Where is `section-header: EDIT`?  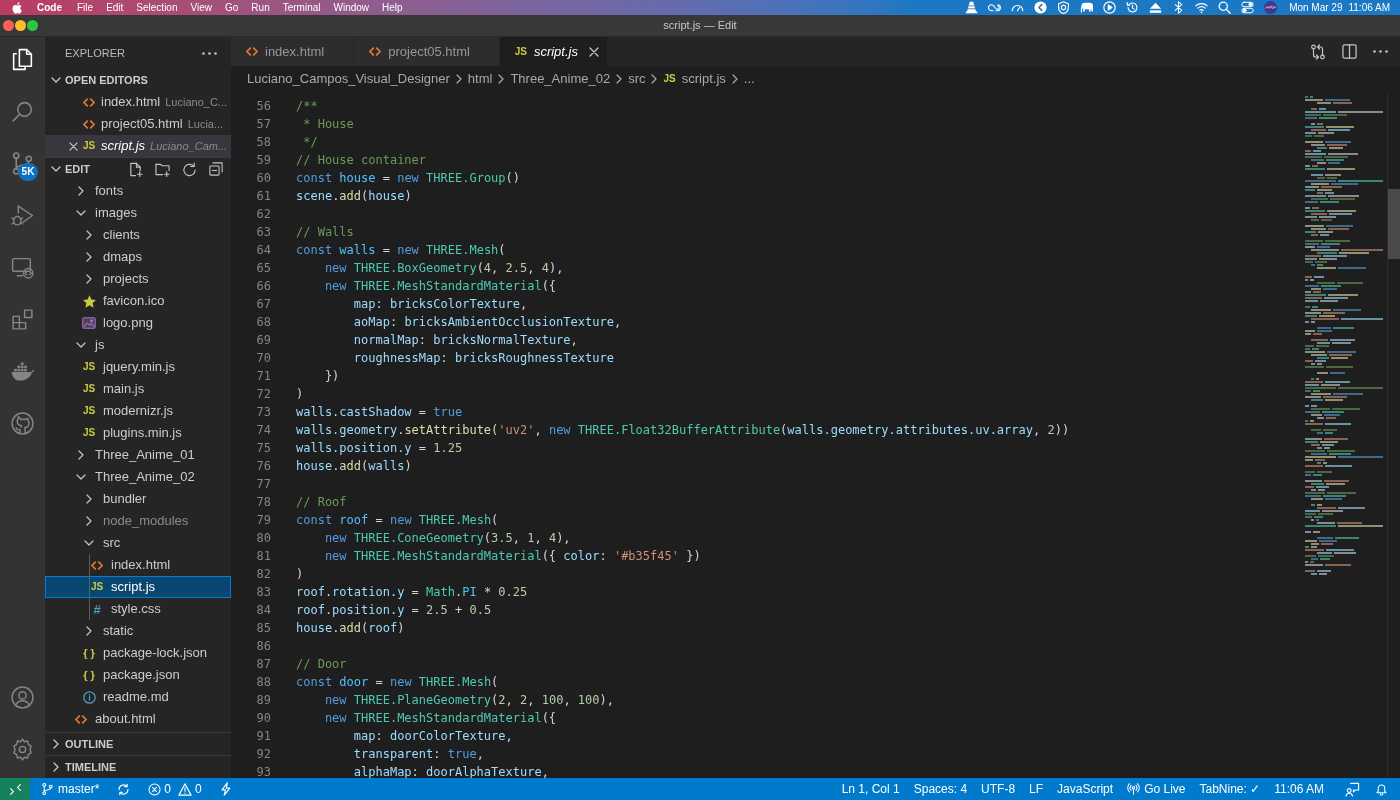
section-header: EDIT is located at coordinates (86, 169).